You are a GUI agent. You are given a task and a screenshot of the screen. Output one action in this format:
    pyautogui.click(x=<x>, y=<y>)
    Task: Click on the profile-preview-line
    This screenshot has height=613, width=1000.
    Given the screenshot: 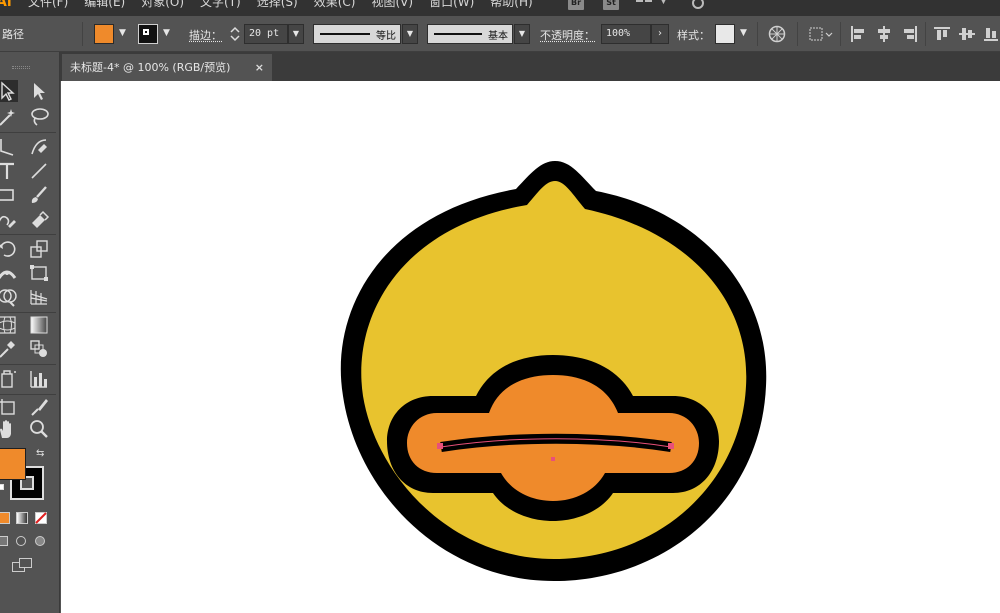 What is the action you would take?
    pyautogui.click(x=345, y=34)
    